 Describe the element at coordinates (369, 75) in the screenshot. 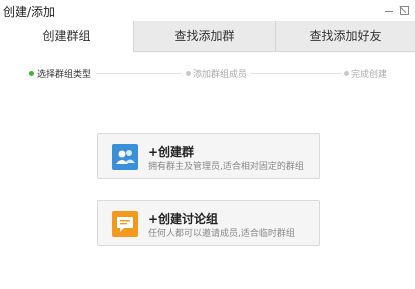

I see `step-finish: 完成创建` at that location.